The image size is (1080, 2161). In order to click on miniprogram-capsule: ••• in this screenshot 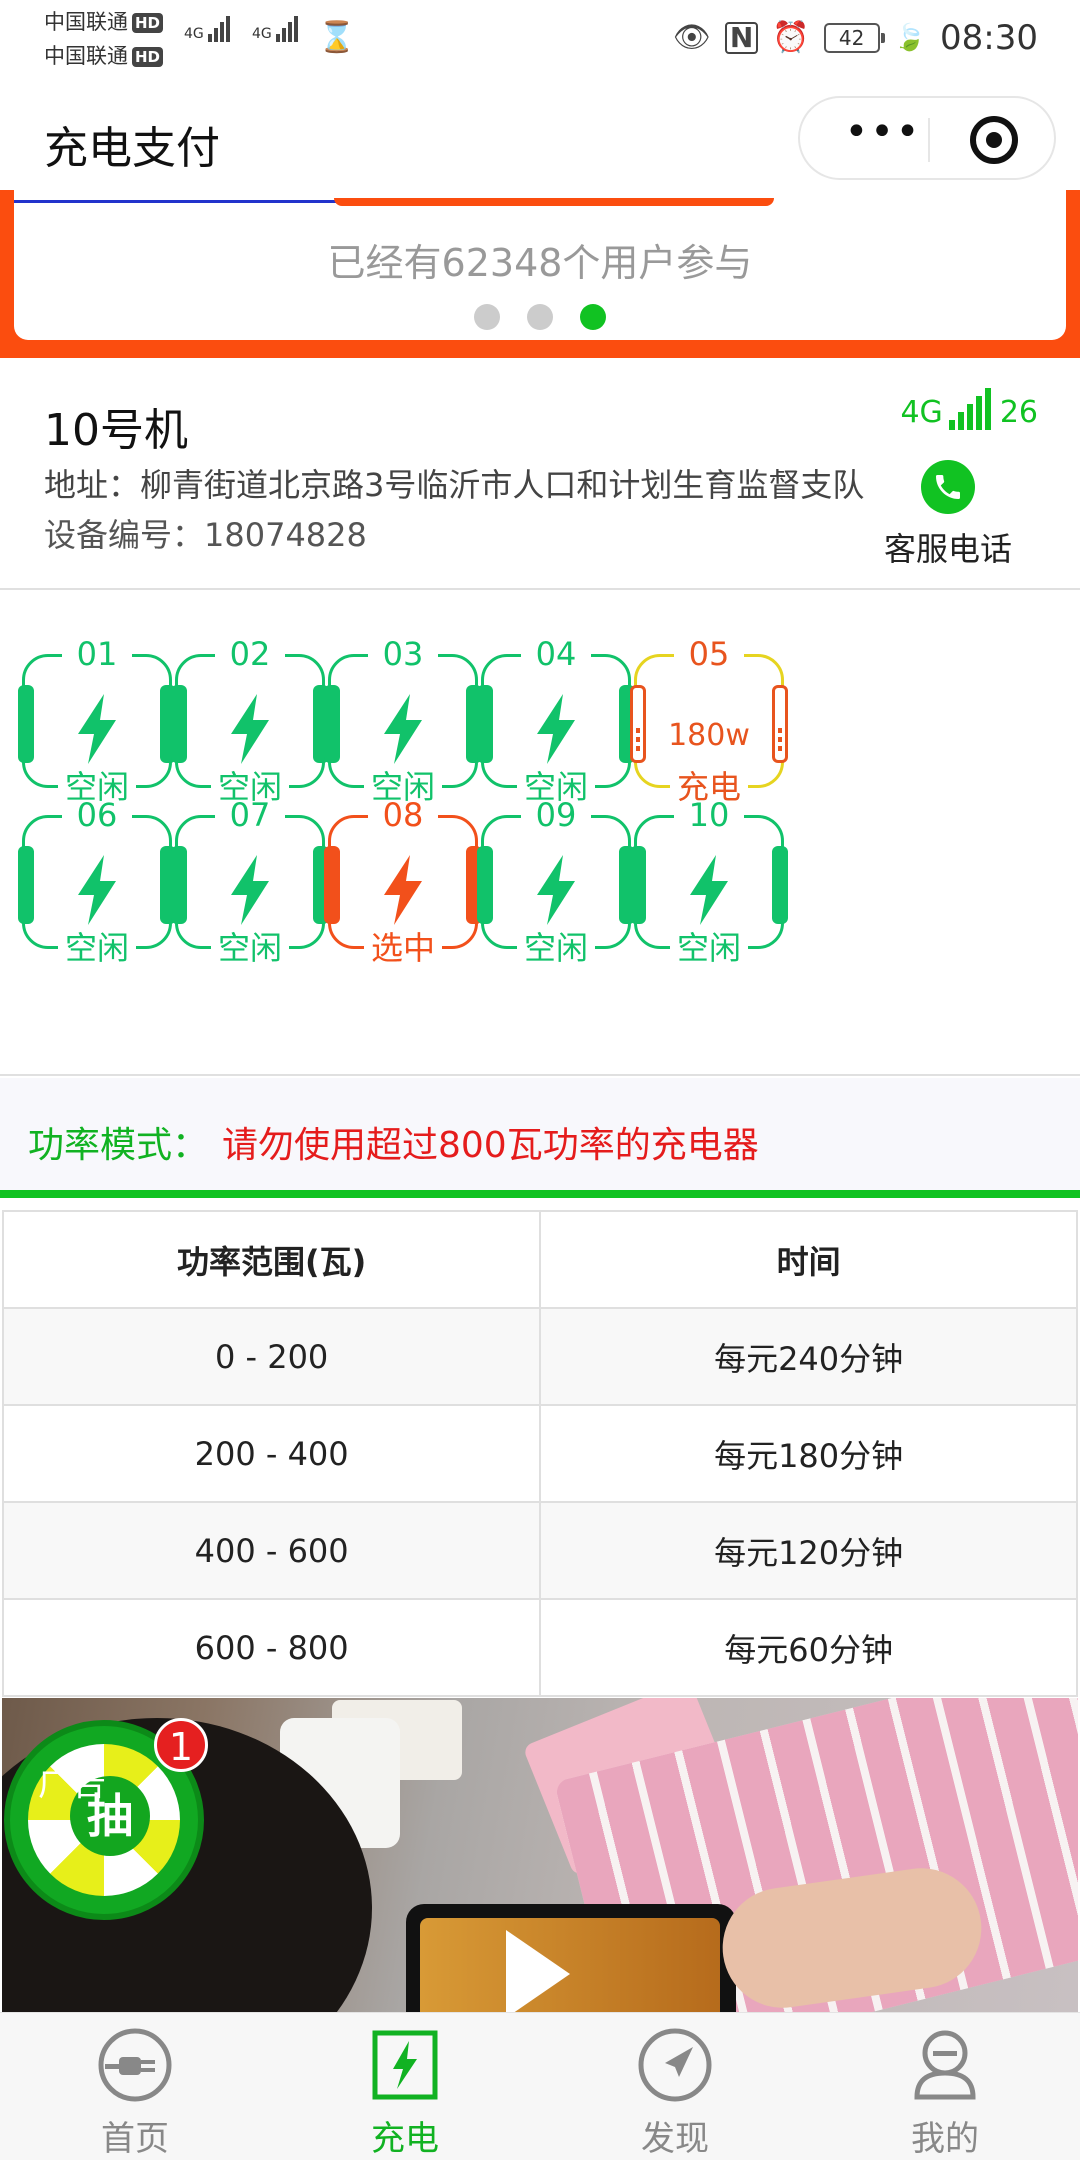, I will do `click(927, 138)`.